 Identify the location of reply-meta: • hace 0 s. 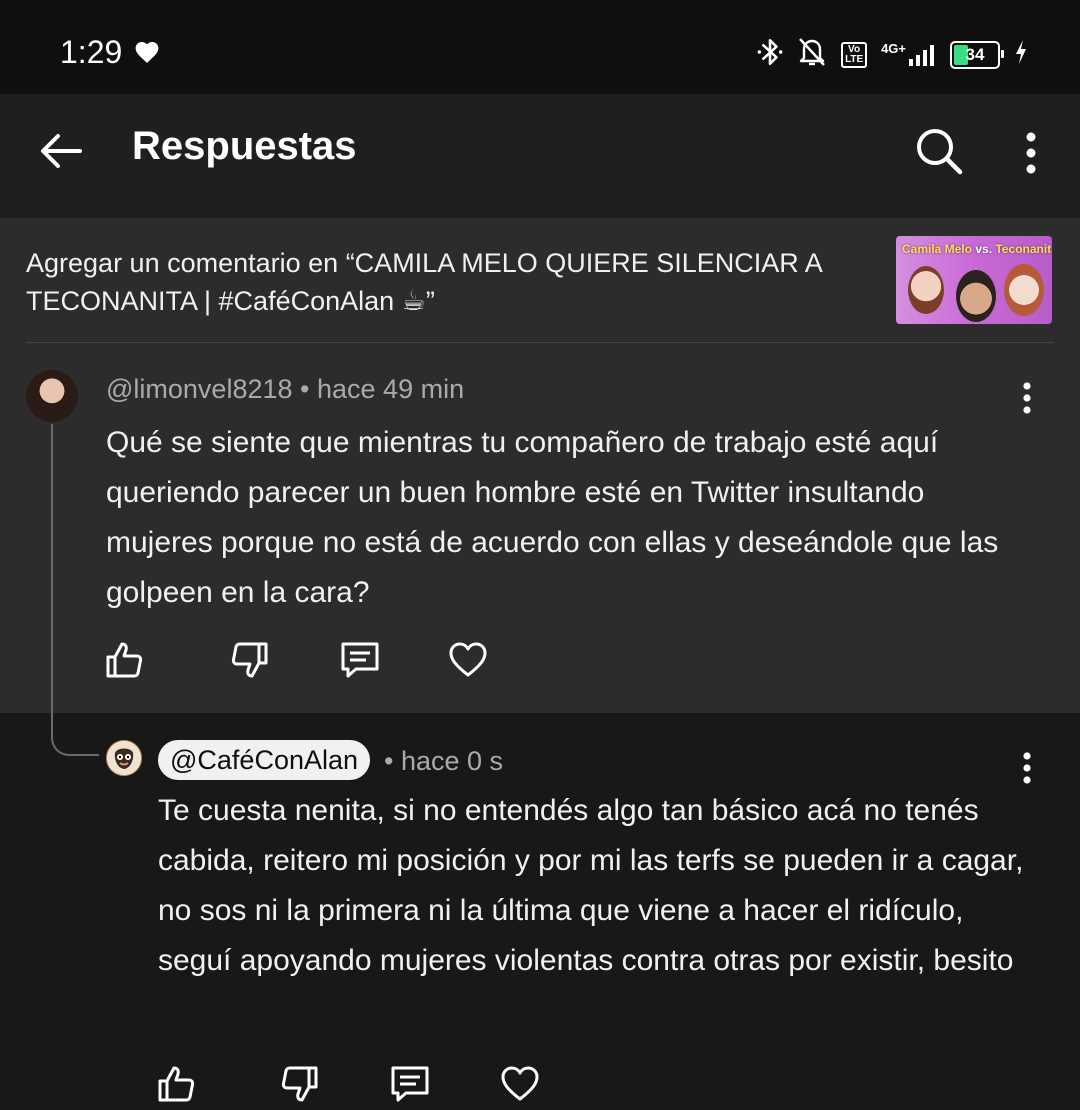
(443, 761).